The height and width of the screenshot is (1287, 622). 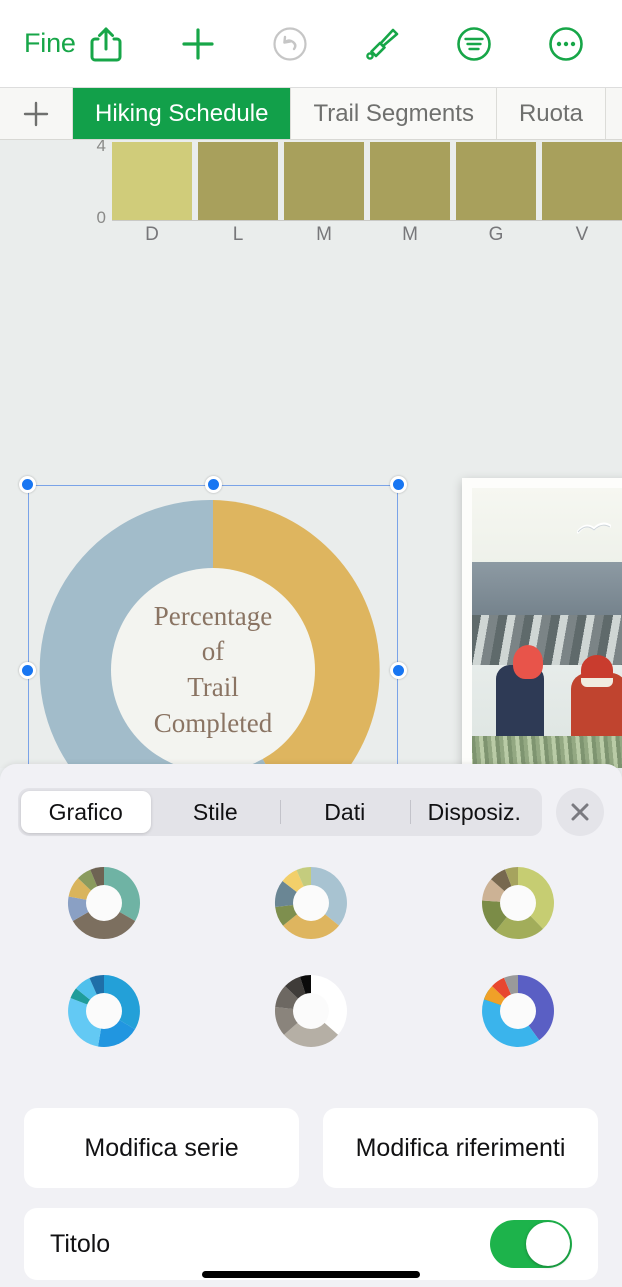 What do you see at coordinates (398, 484) in the screenshot?
I see `resize-handle-top-right` at bounding box center [398, 484].